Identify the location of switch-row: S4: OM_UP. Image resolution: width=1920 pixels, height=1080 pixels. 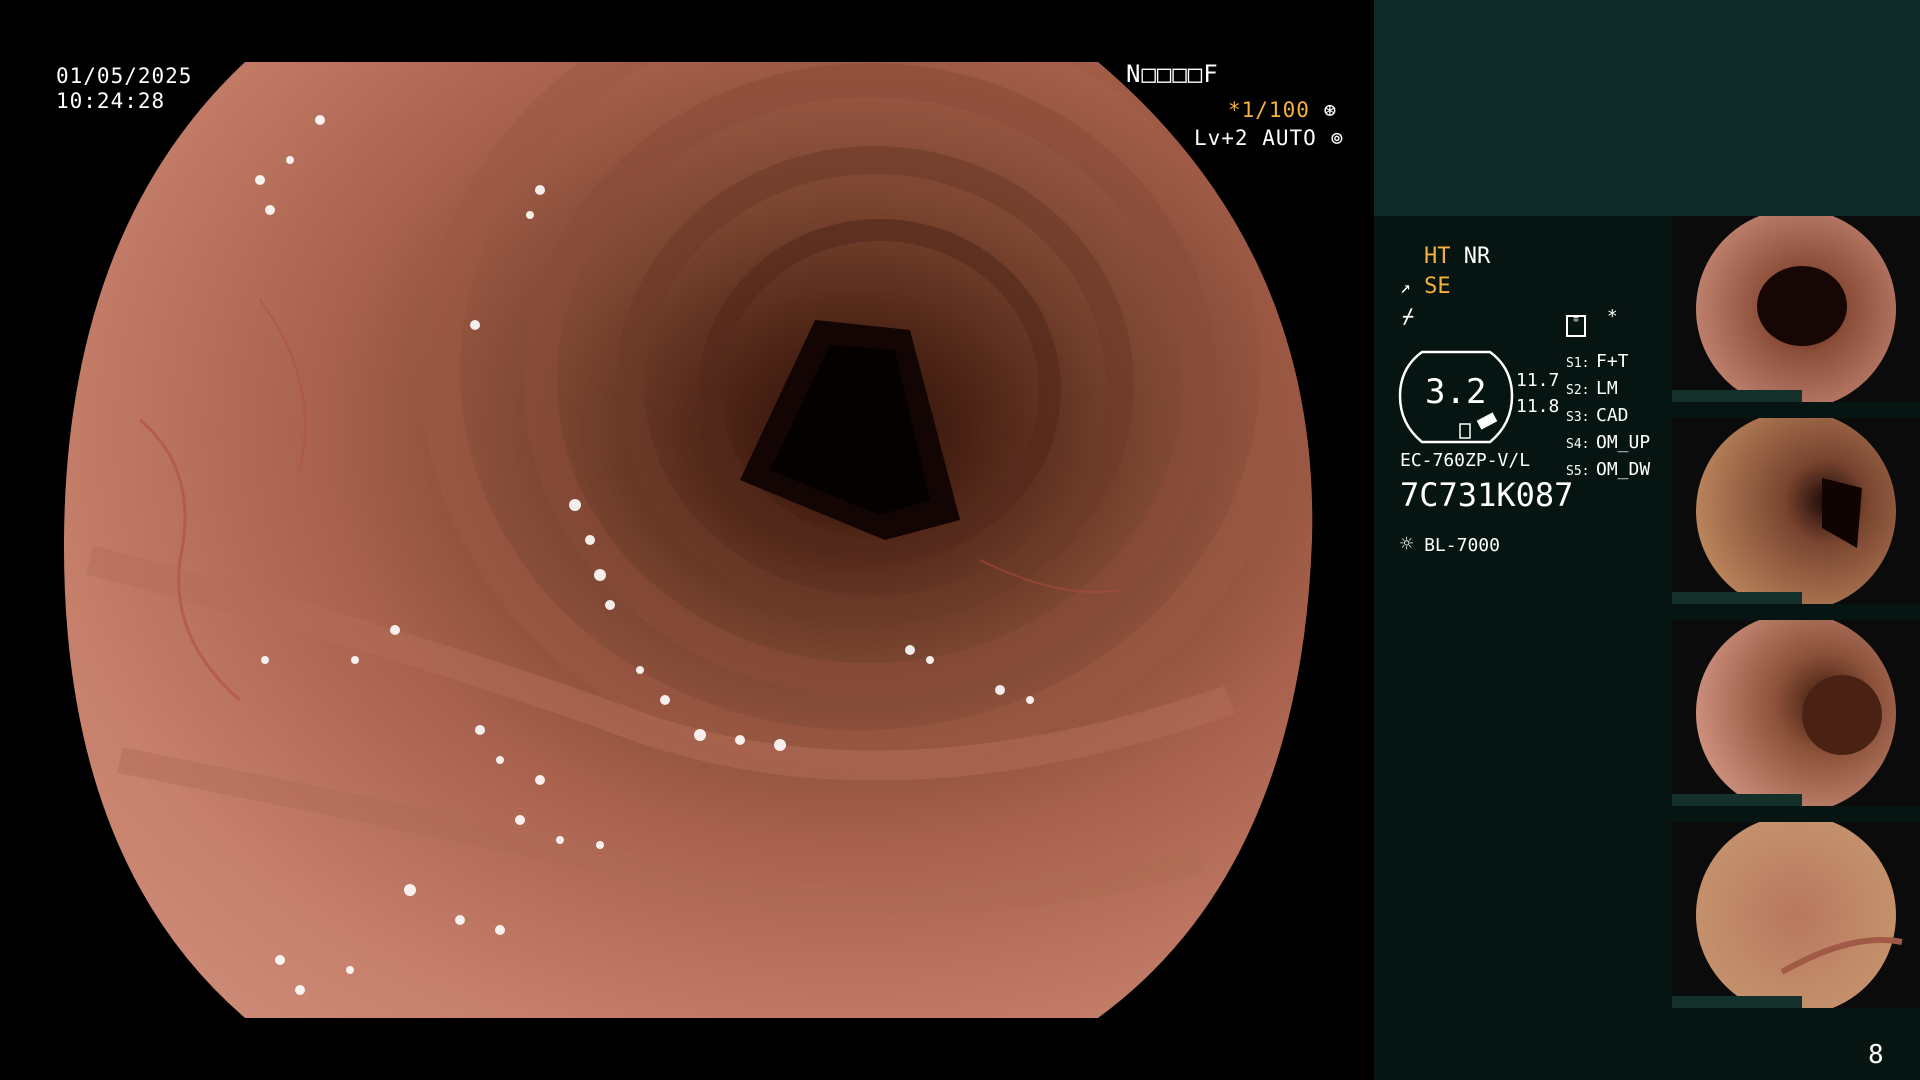
(1608, 443).